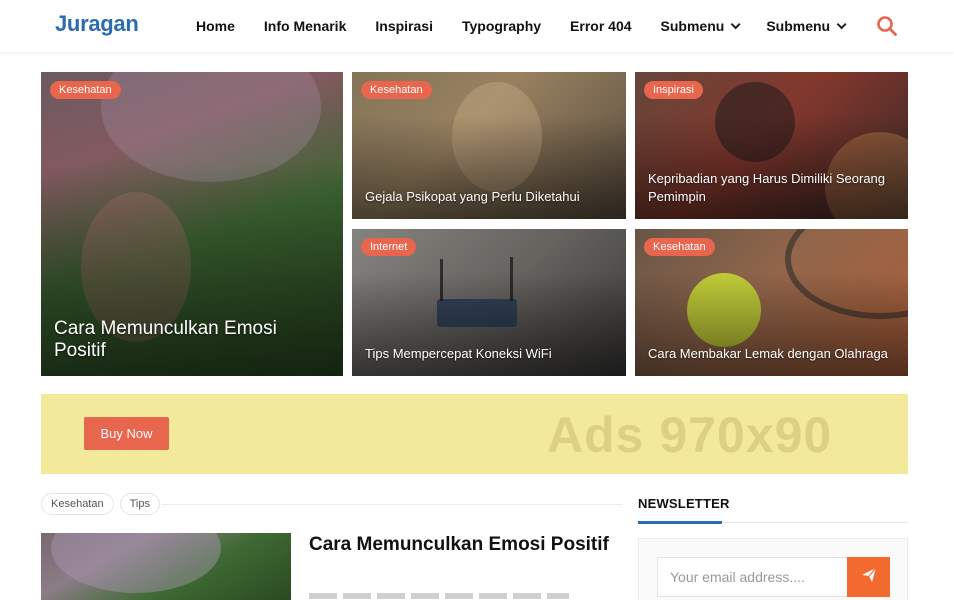  Describe the element at coordinates (389, 247) in the screenshot. I see `category-badge: Internet` at that location.